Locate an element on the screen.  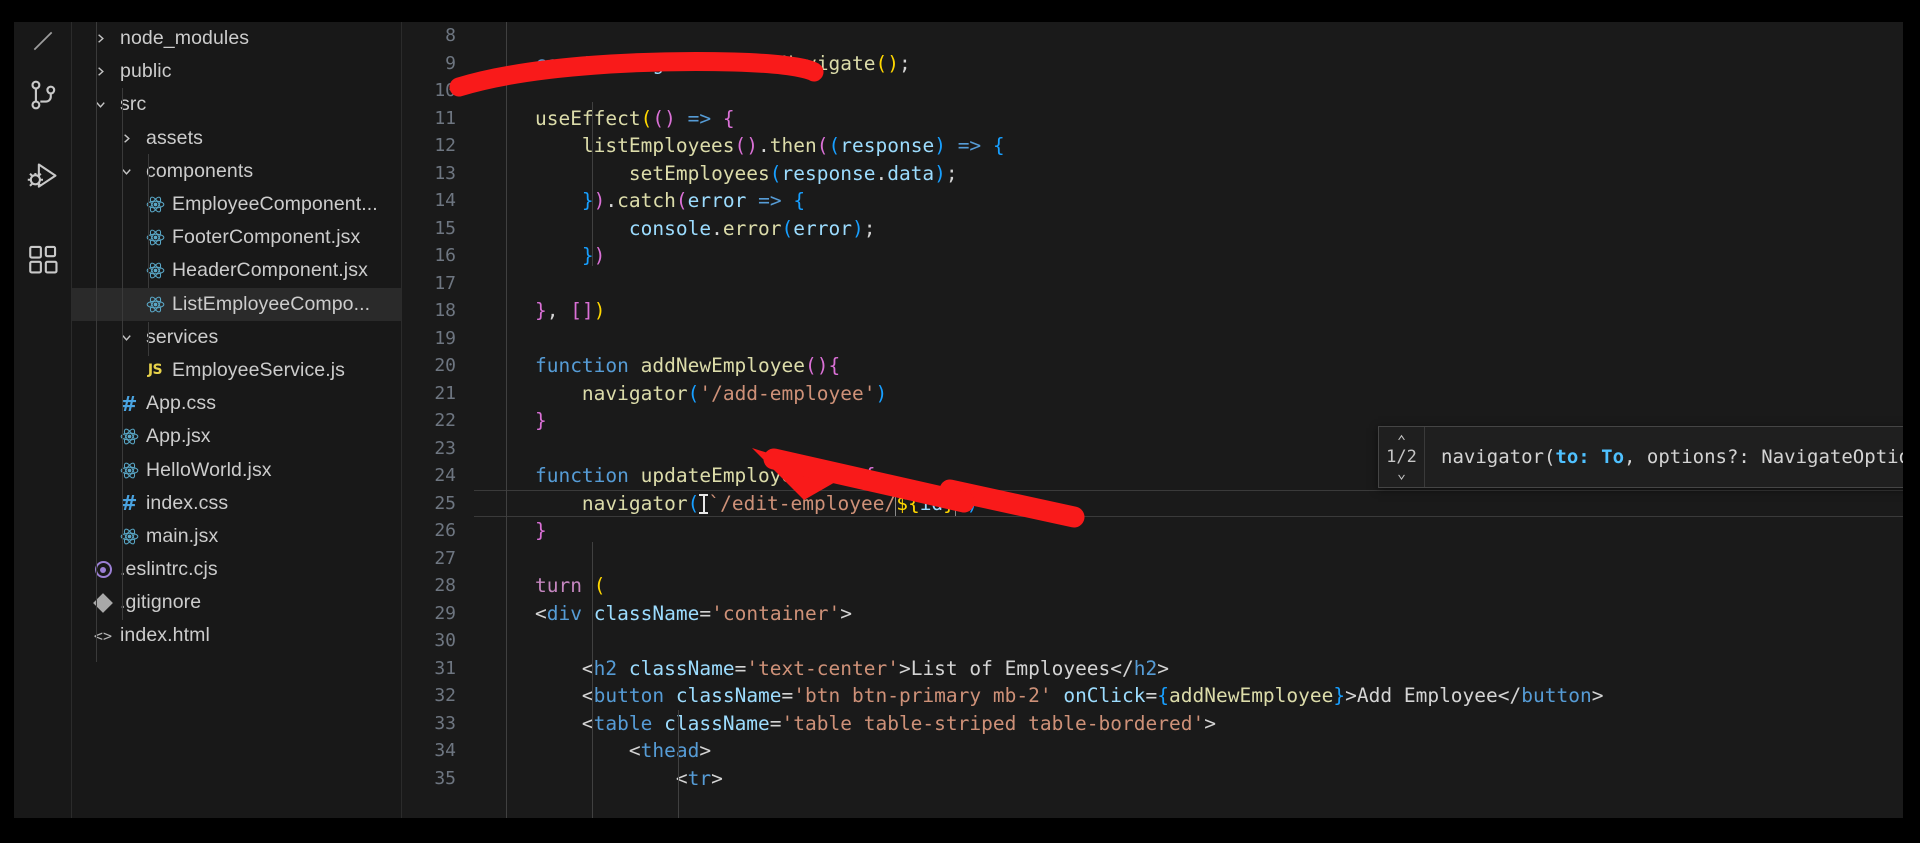
line-content: }).catch(error => { is located at coordinates (1188, 201).